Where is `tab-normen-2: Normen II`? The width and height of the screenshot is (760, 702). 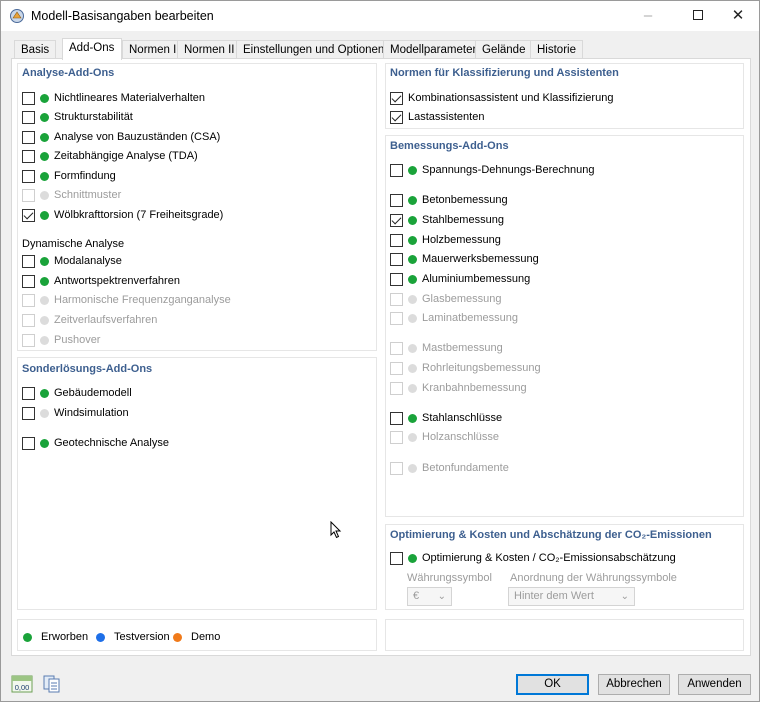 tab-normen-2: Normen II is located at coordinates (209, 49).